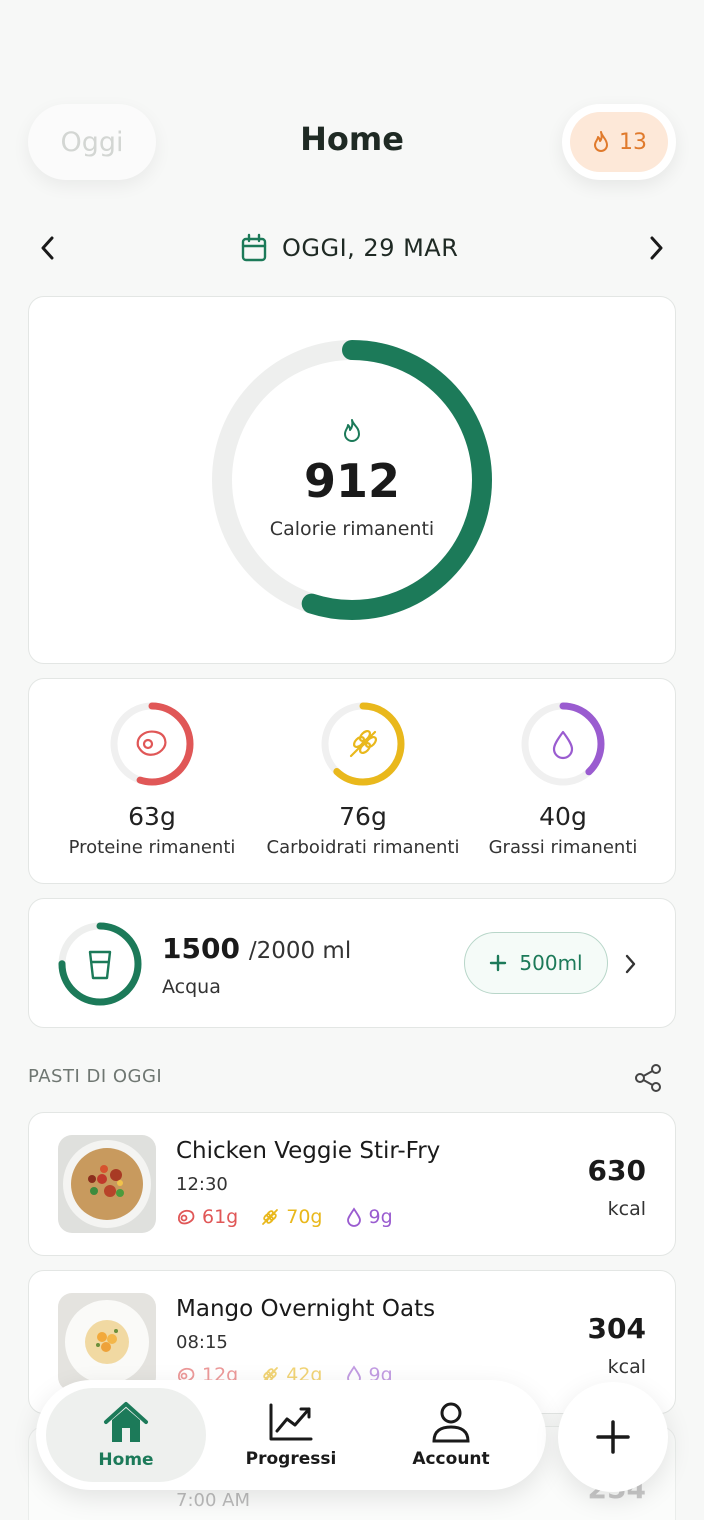 The height and width of the screenshot is (1520, 704). Describe the element at coordinates (363, 816) in the screenshot. I see `carbs-value: 76g` at that location.